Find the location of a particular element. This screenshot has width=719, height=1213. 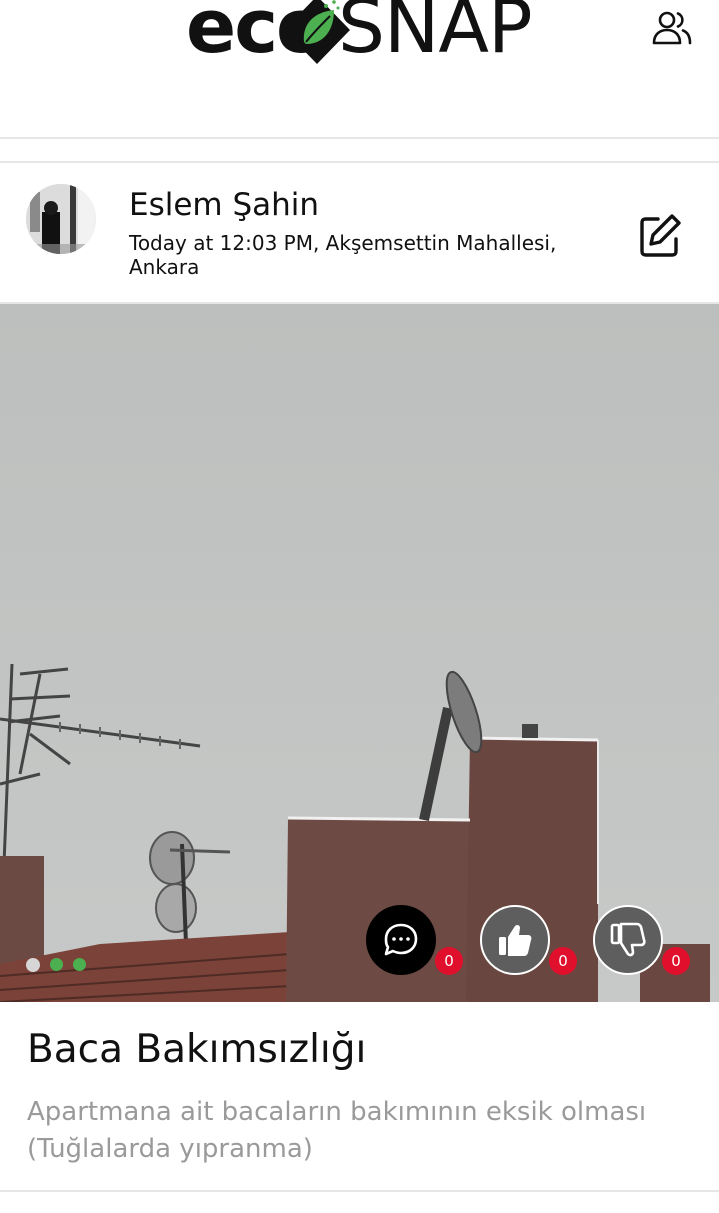

edit-button is located at coordinates (660, 235).